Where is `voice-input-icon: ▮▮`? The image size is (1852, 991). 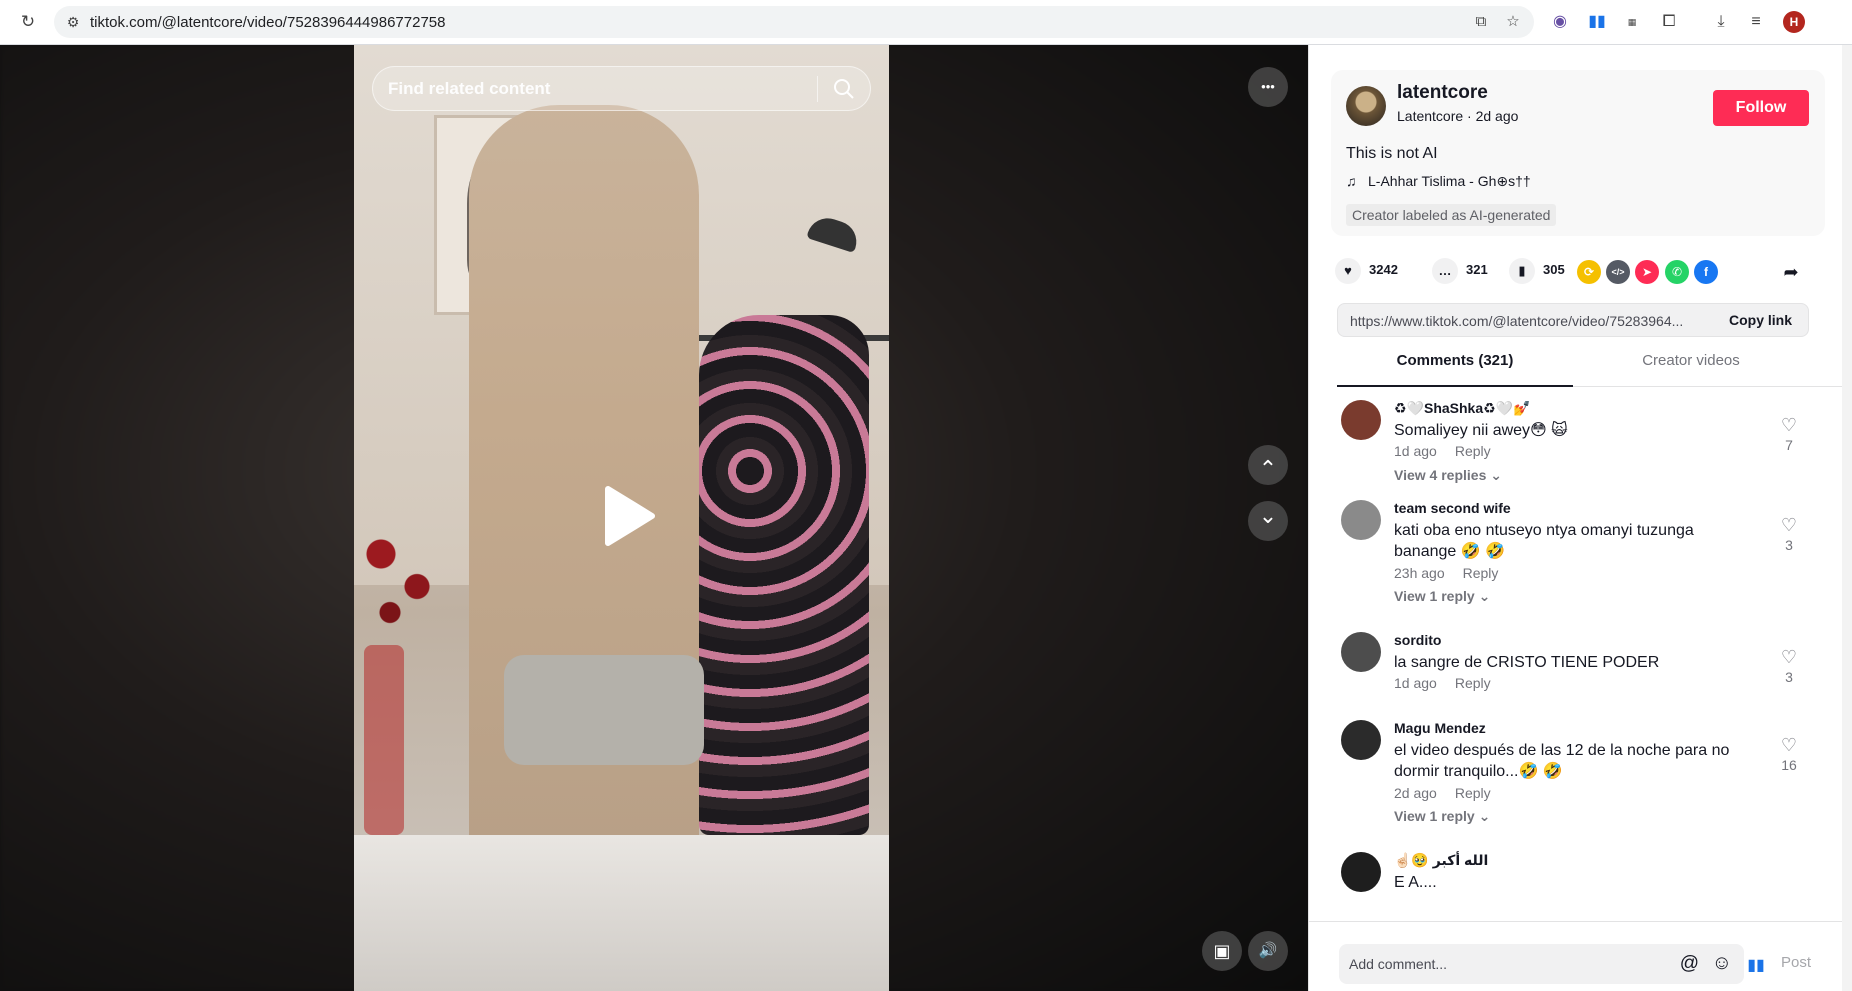
voice-input-icon: ▮▮ is located at coordinates (1756, 966).